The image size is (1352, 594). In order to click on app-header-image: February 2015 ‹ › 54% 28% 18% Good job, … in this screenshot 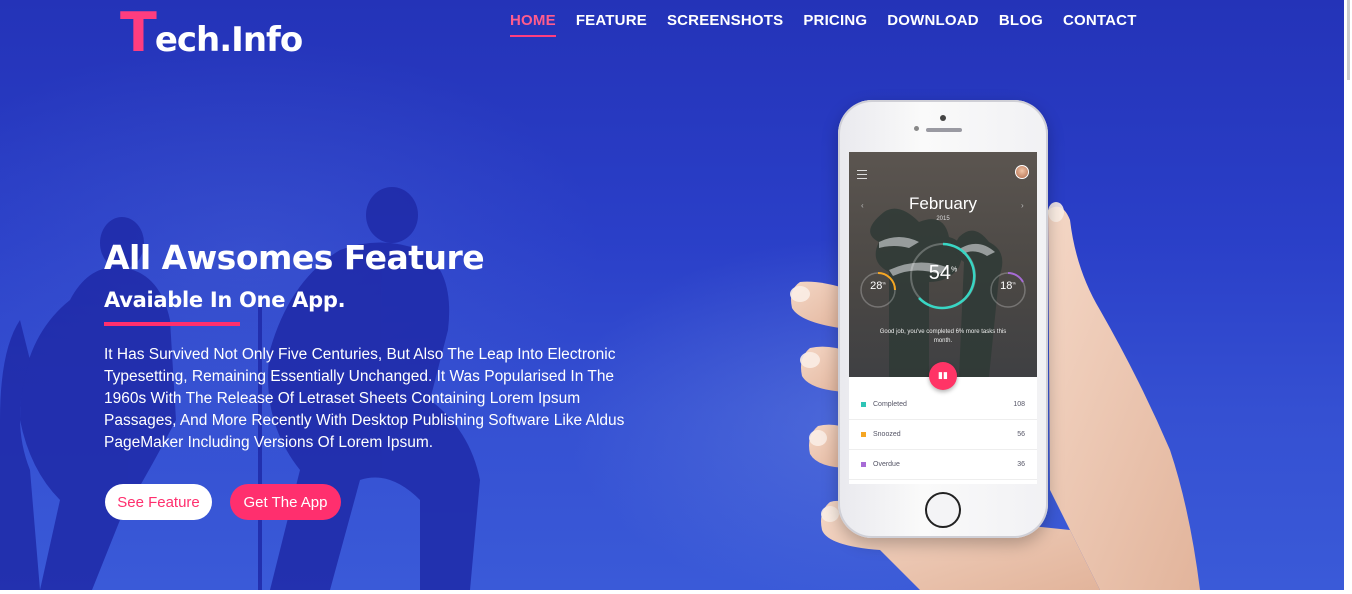, I will do `click(943, 264)`.